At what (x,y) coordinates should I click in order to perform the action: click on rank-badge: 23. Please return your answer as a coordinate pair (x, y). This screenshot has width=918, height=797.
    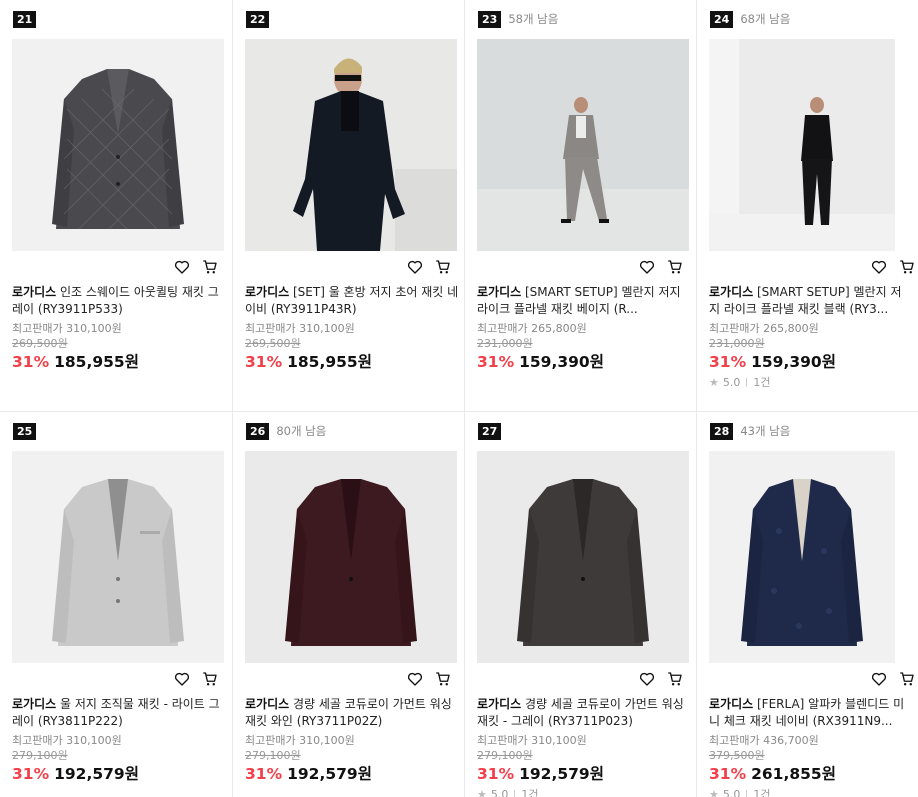
    Looking at the image, I should click on (490, 19).